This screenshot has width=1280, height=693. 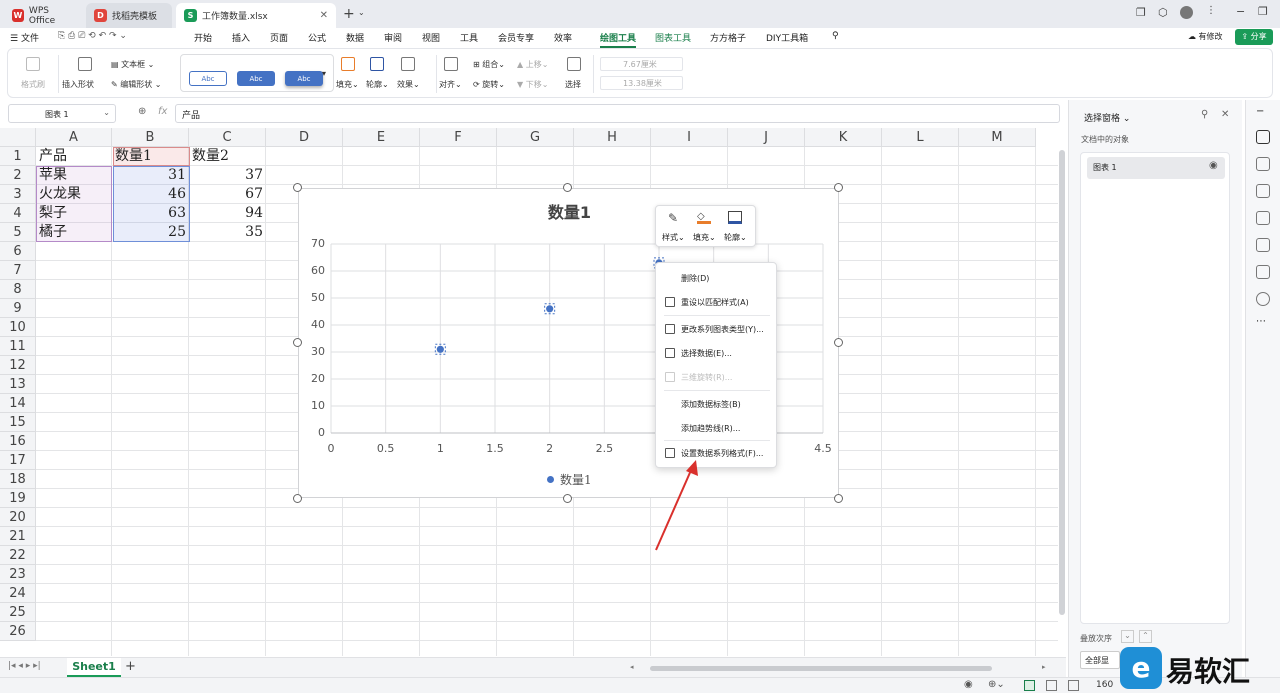 I want to click on object-item-chart: 图表 1 ◉, so click(x=1156, y=168).